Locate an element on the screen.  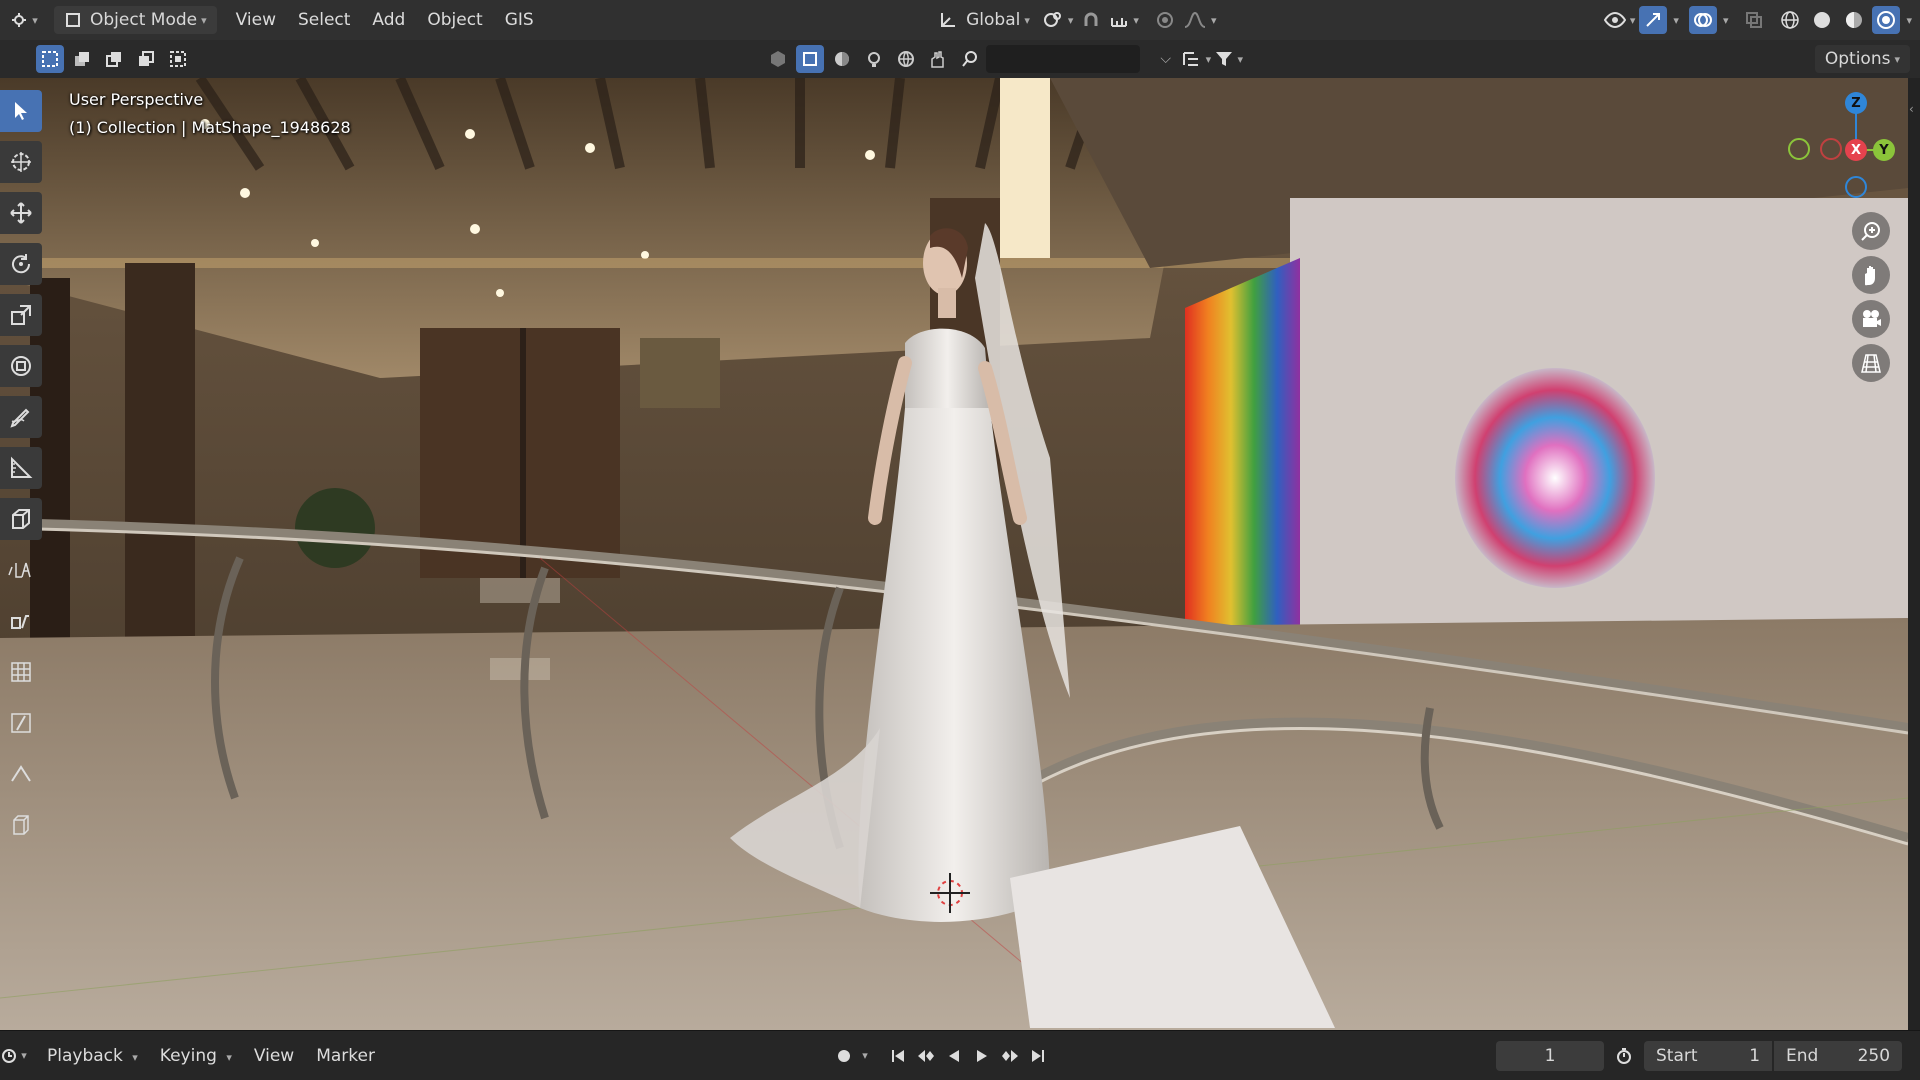
shading-material-button is located at coordinates (1854, 20).